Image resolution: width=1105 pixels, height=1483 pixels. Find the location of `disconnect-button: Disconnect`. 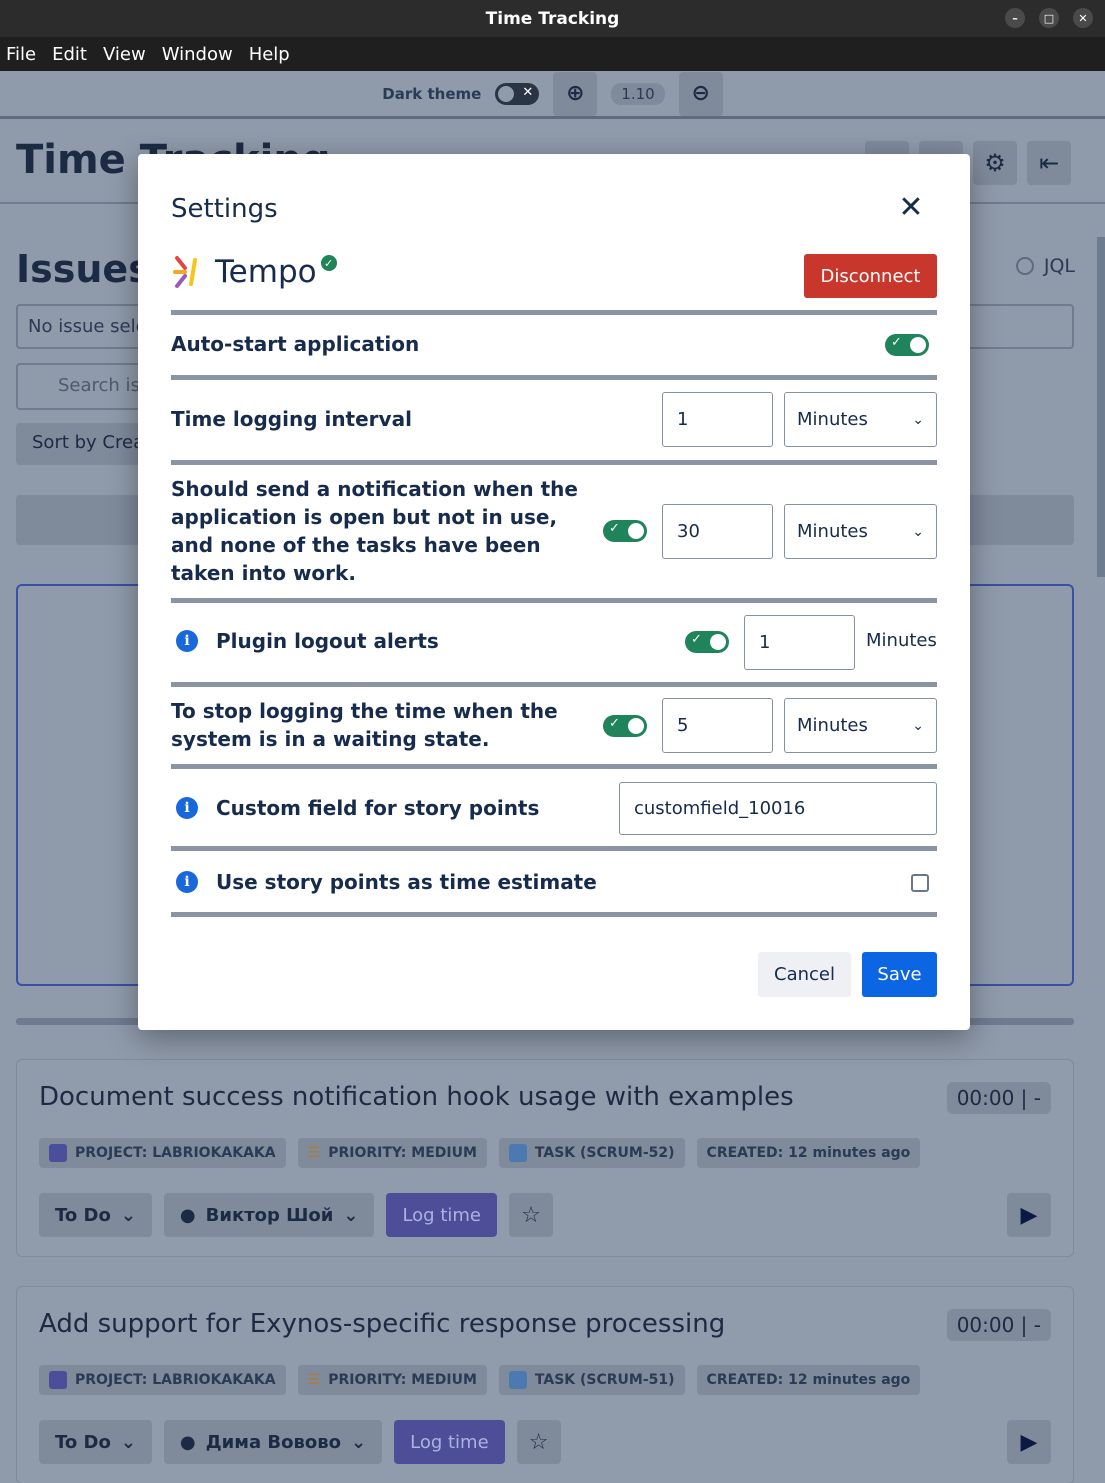

disconnect-button: Disconnect is located at coordinates (870, 276).